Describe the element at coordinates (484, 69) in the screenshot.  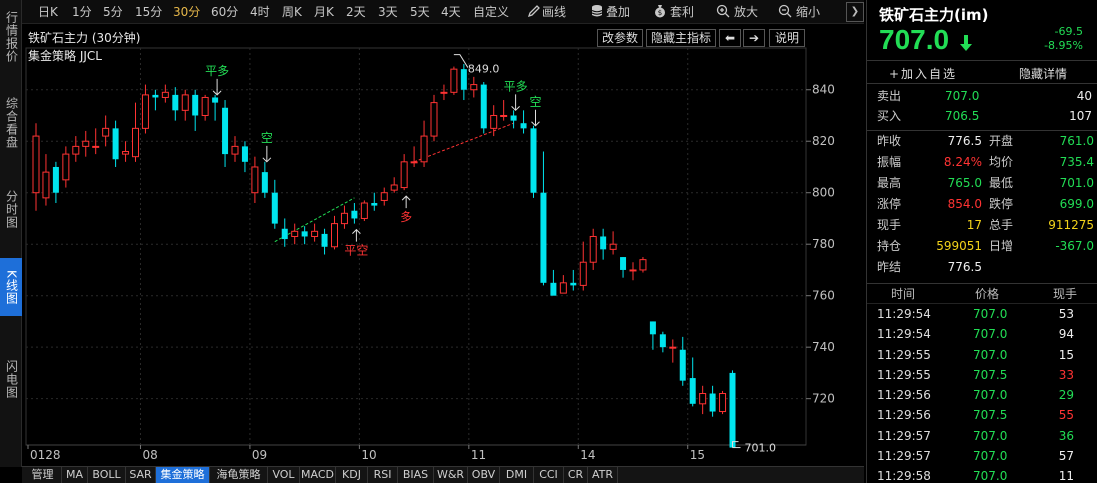
I see `high-price-label: 849.0` at that location.